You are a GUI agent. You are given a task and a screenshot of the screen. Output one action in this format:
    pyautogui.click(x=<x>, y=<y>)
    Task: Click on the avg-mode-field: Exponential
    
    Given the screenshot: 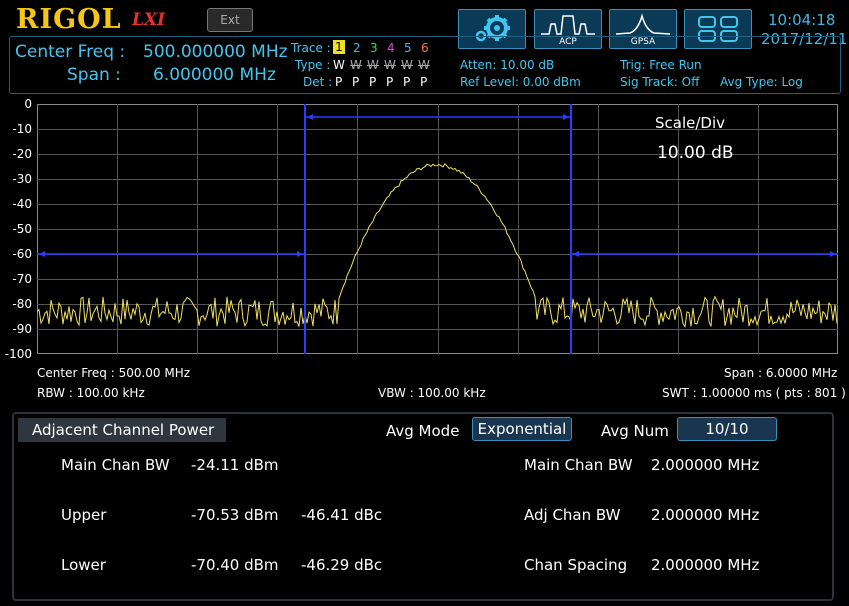 What is the action you would take?
    pyautogui.click(x=522, y=429)
    